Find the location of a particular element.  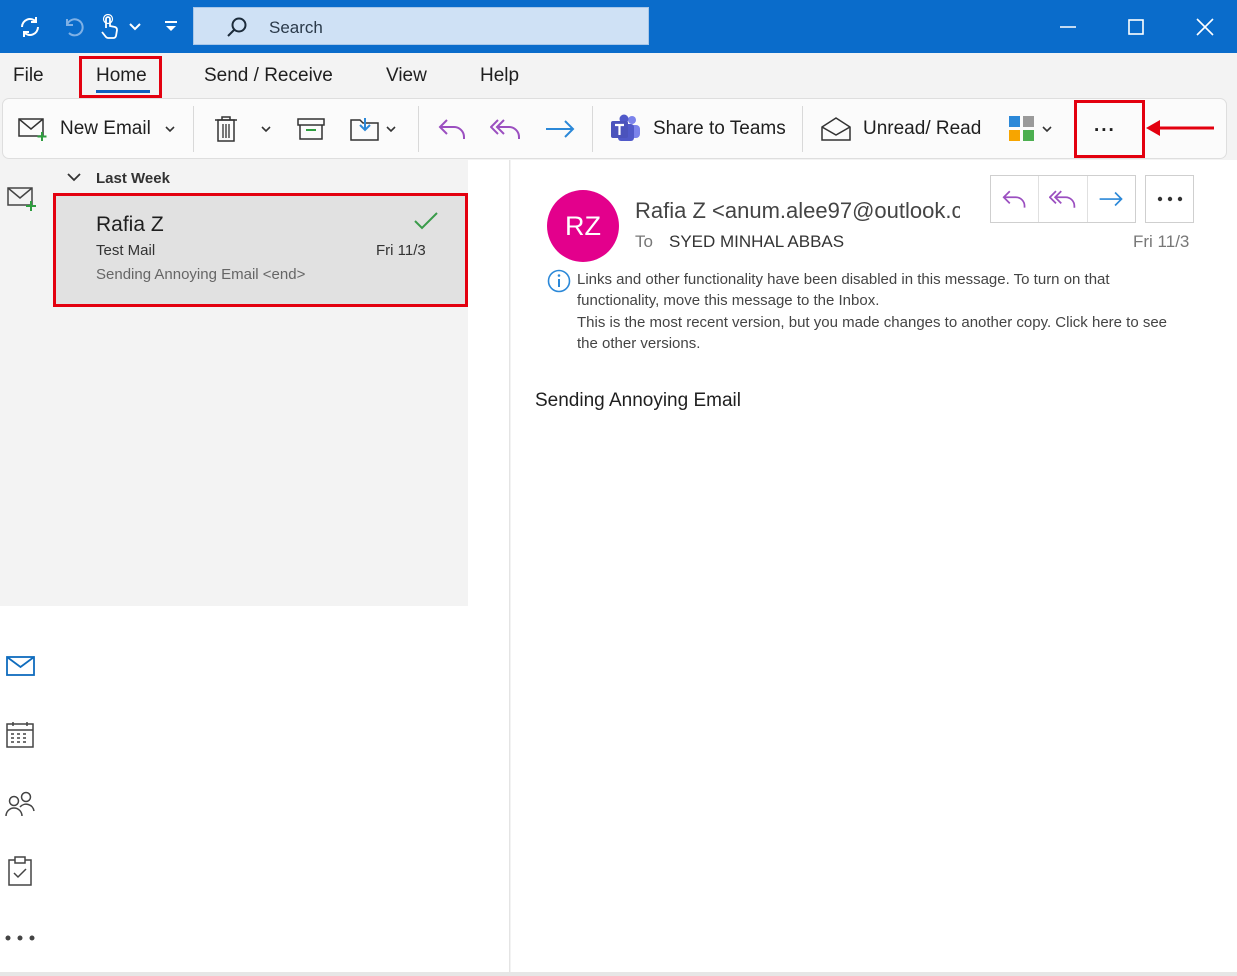

collapse-chevron-icon is located at coordinates (74, 177).